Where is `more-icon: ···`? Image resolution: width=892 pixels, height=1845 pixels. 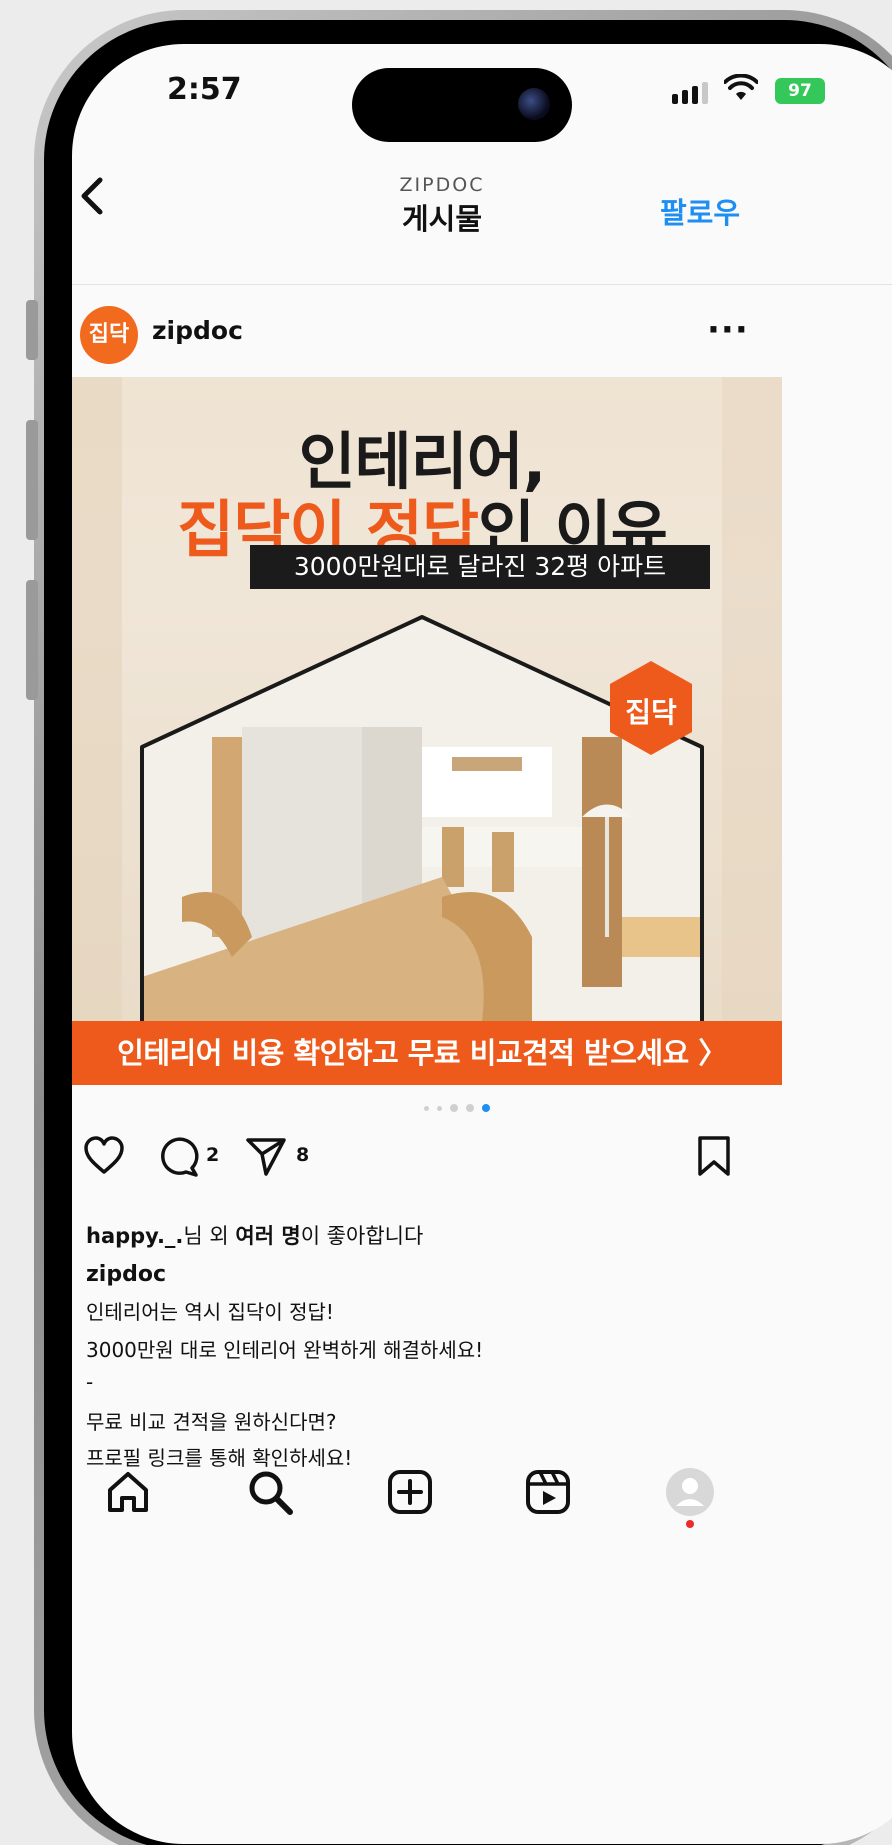
more-icon: ··· is located at coordinates (728, 330).